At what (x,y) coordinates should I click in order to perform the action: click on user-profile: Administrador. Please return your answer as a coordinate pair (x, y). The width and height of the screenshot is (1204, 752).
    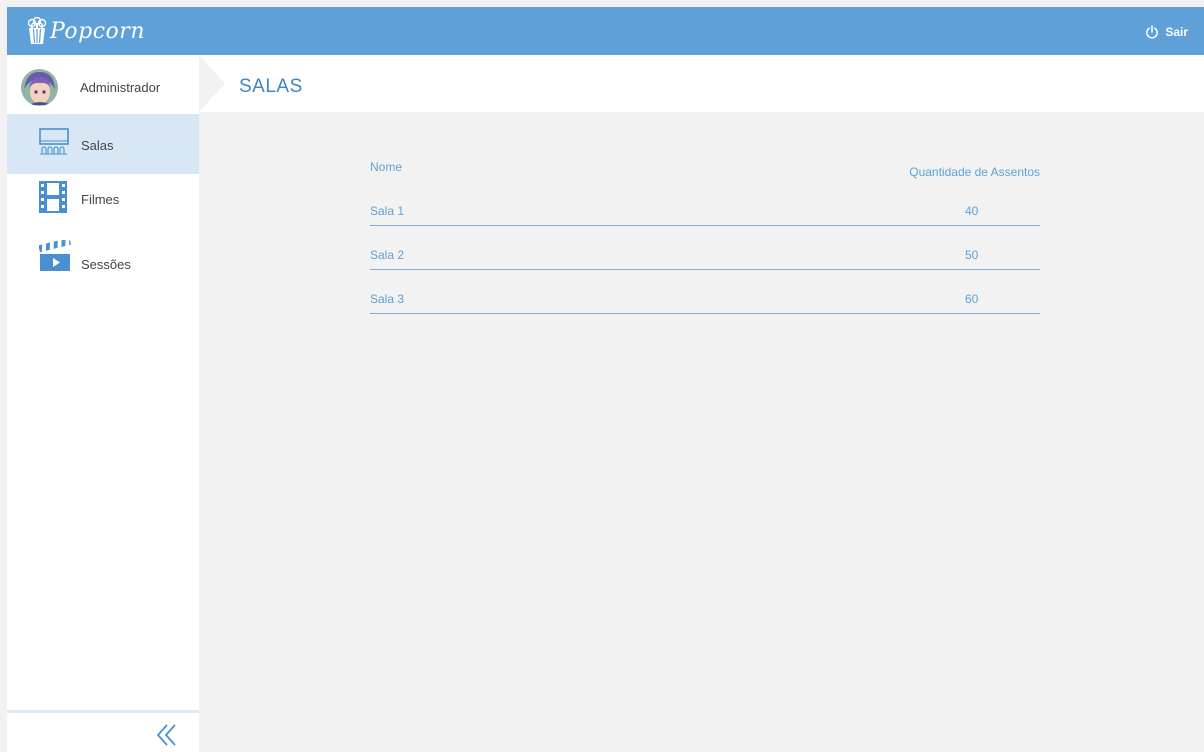
    Looking at the image, I should click on (103, 87).